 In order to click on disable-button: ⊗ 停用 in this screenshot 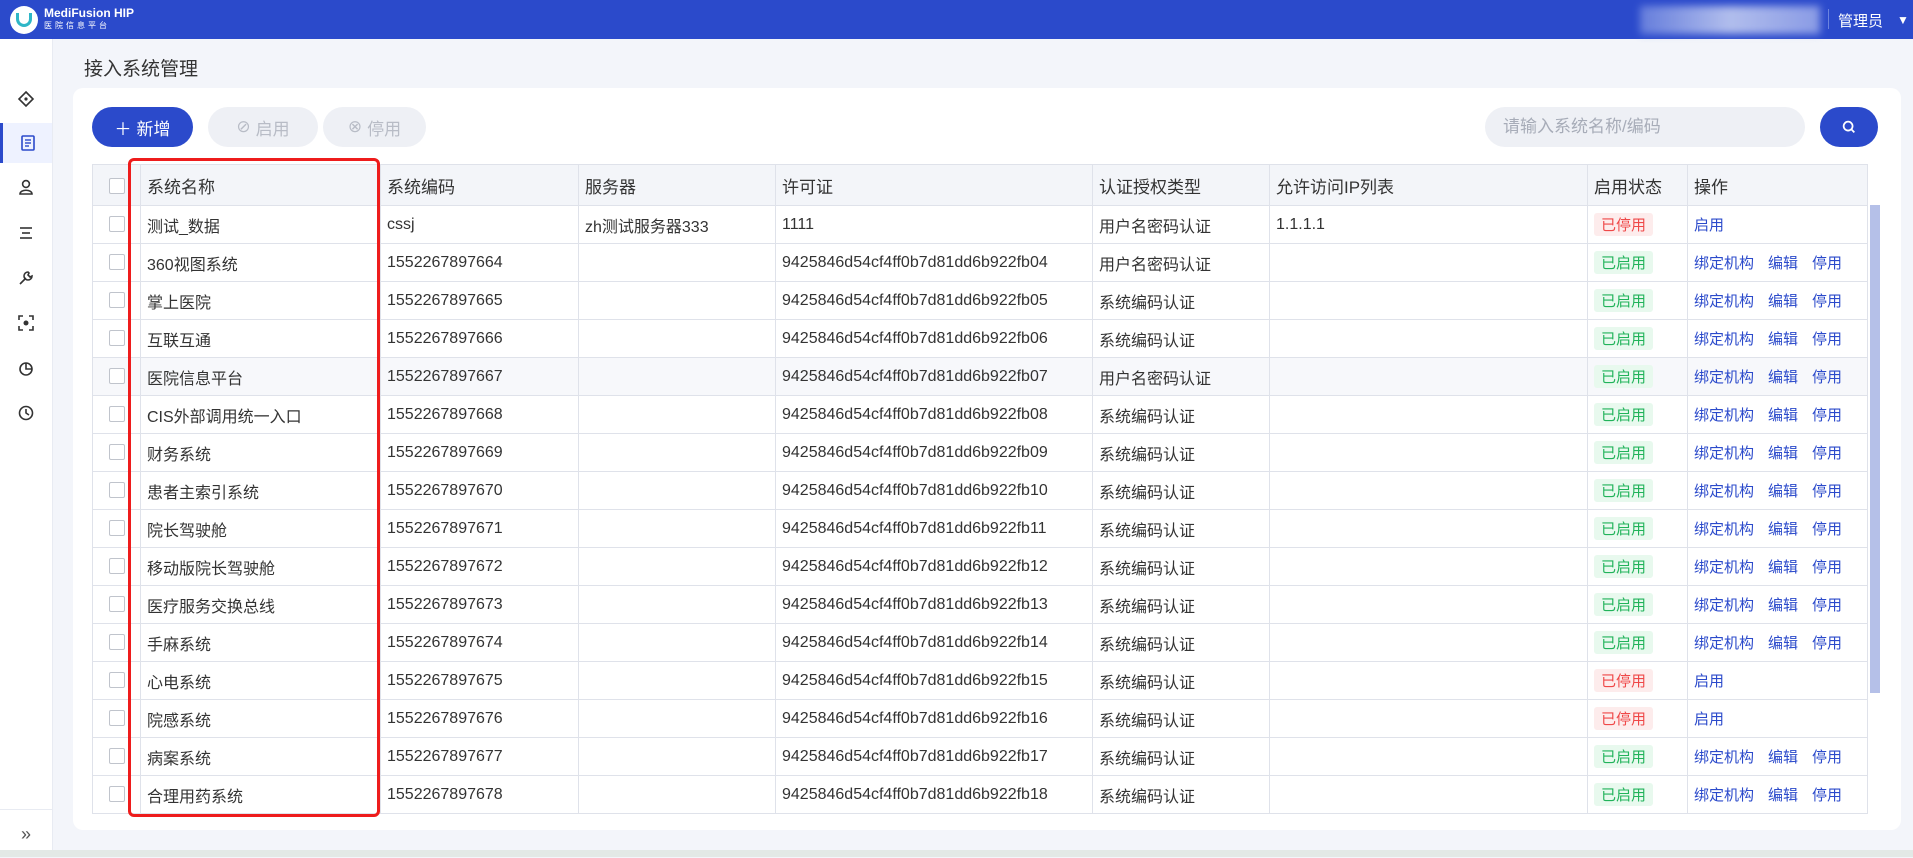, I will do `click(374, 127)`.